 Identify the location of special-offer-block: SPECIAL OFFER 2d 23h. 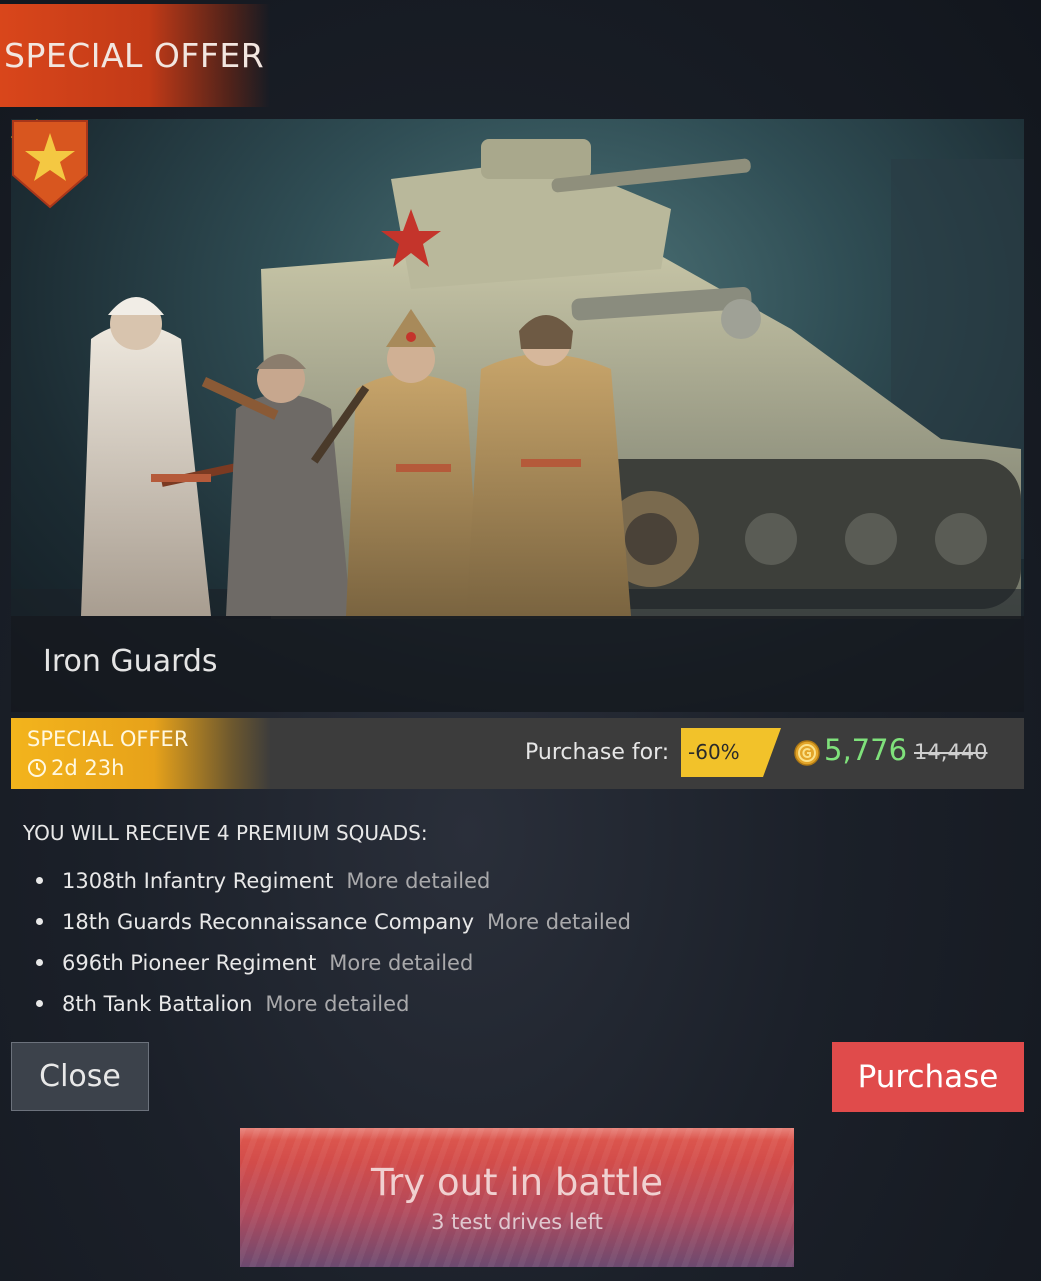
(141, 753).